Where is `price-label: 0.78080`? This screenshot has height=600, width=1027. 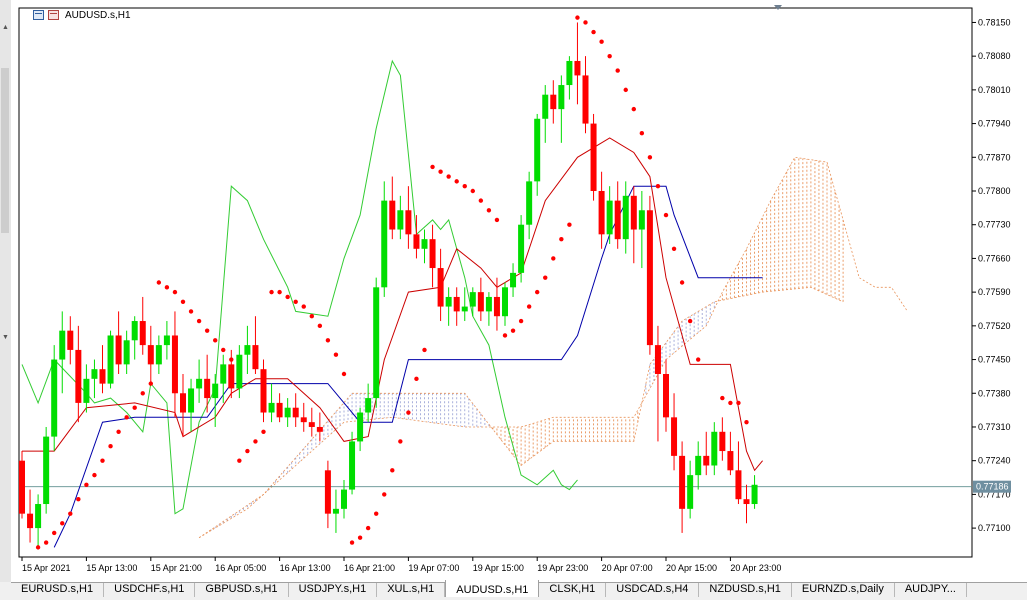 price-label: 0.78080 is located at coordinates (994, 56).